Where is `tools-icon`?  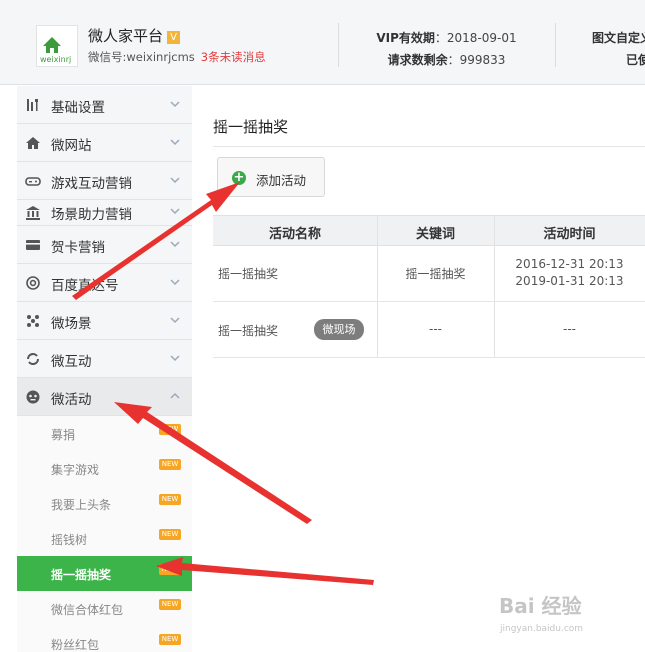
tools-icon is located at coordinates (33, 105).